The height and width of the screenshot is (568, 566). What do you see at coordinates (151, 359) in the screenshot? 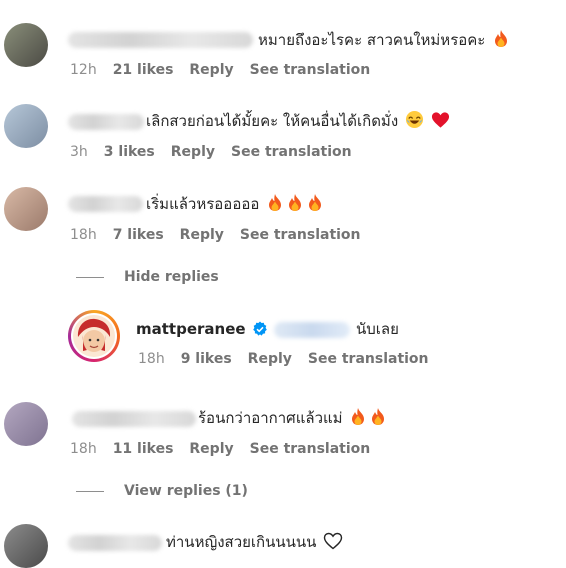
I see `reply-age: 18h` at bounding box center [151, 359].